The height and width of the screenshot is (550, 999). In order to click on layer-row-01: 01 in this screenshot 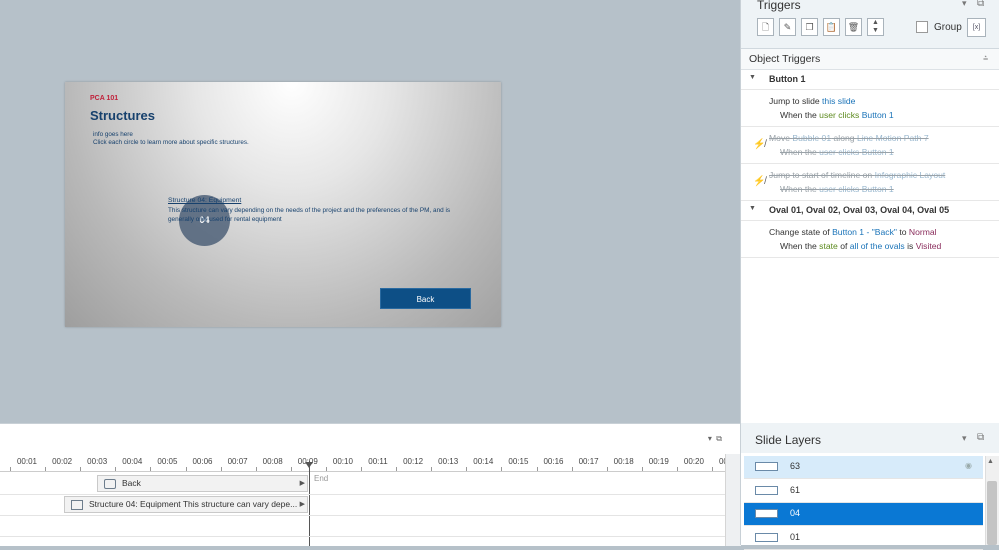, I will do `click(863, 538)`.